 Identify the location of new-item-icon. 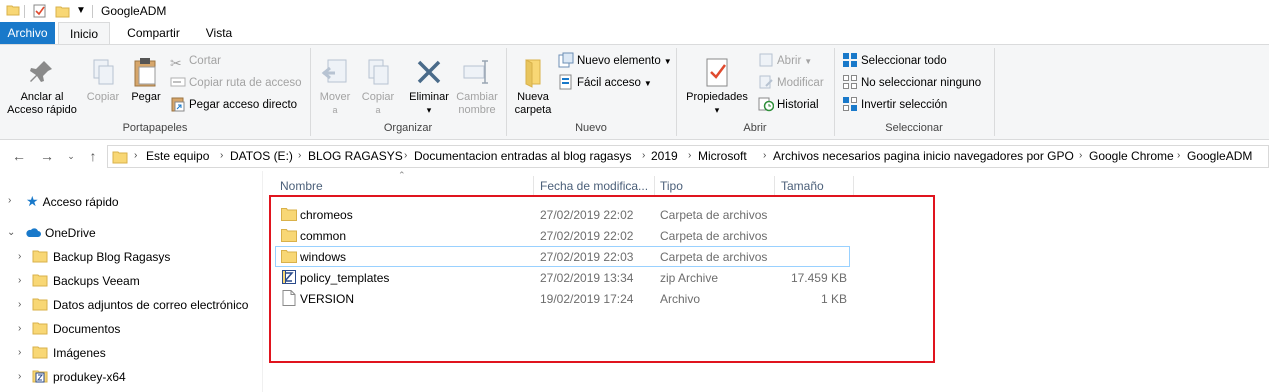
(566, 60).